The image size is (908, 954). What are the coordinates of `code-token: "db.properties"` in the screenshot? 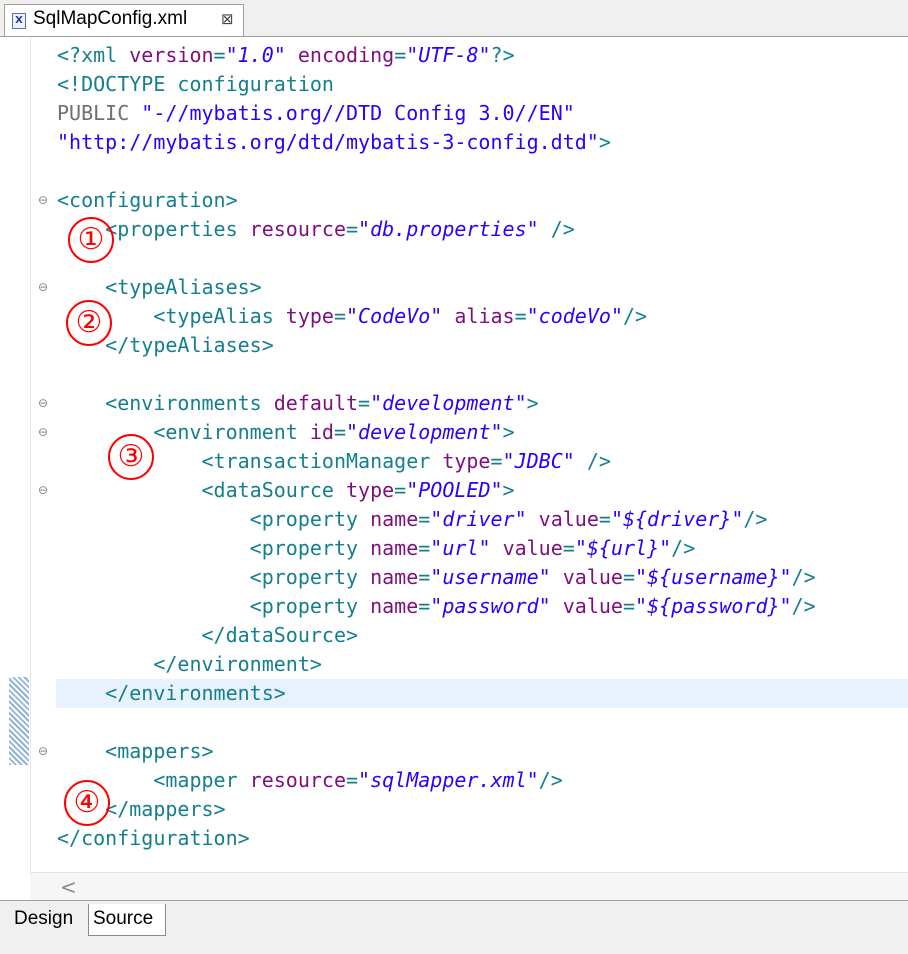 It's located at (448, 229).